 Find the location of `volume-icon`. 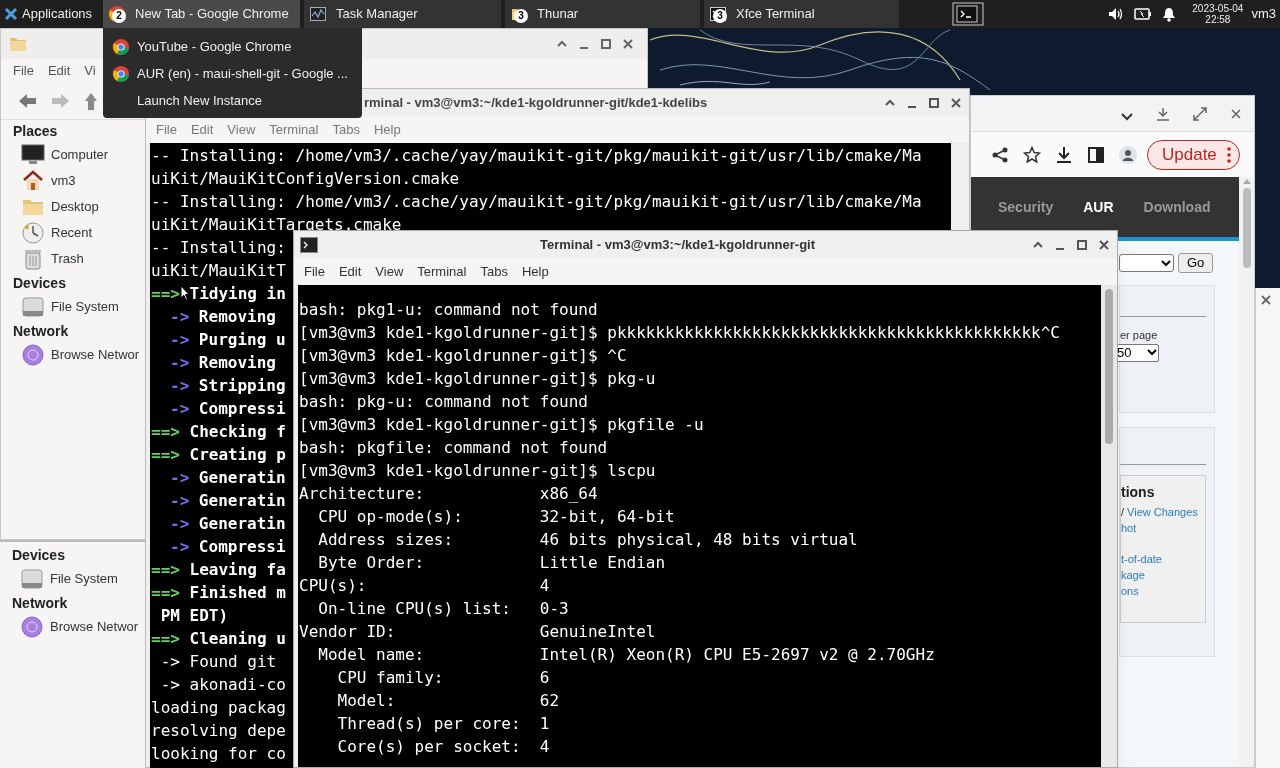

volume-icon is located at coordinates (1116, 14).